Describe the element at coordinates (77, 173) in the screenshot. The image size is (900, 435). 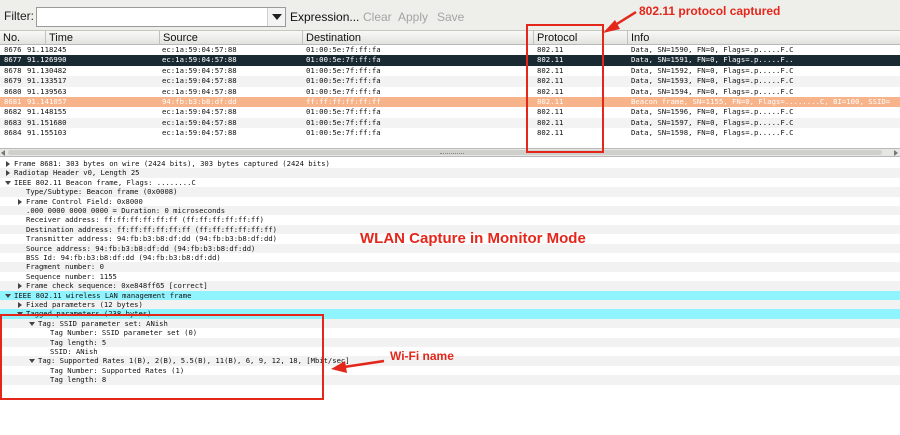
I see `detail-row-text: Radiotap Header v0, Length 25` at that location.